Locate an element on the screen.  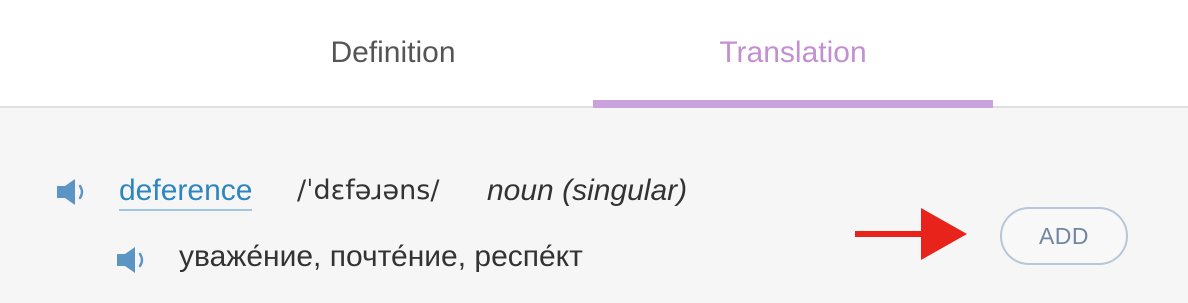
tab-translation: Translation is located at coordinates (793, 53).